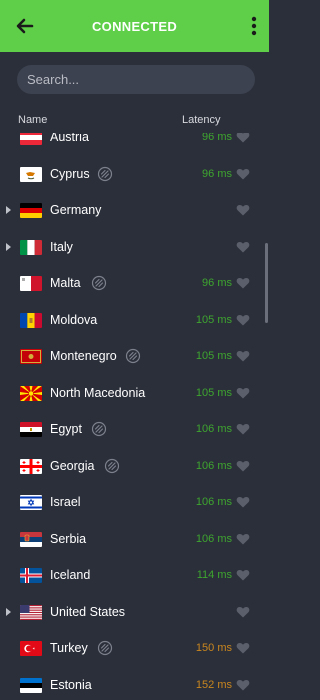 Image resolution: width=320 pixels, height=700 pixels. Describe the element at coordinates (70, 173) in the screenshot. I see `country-name: Cyprus` at that location.